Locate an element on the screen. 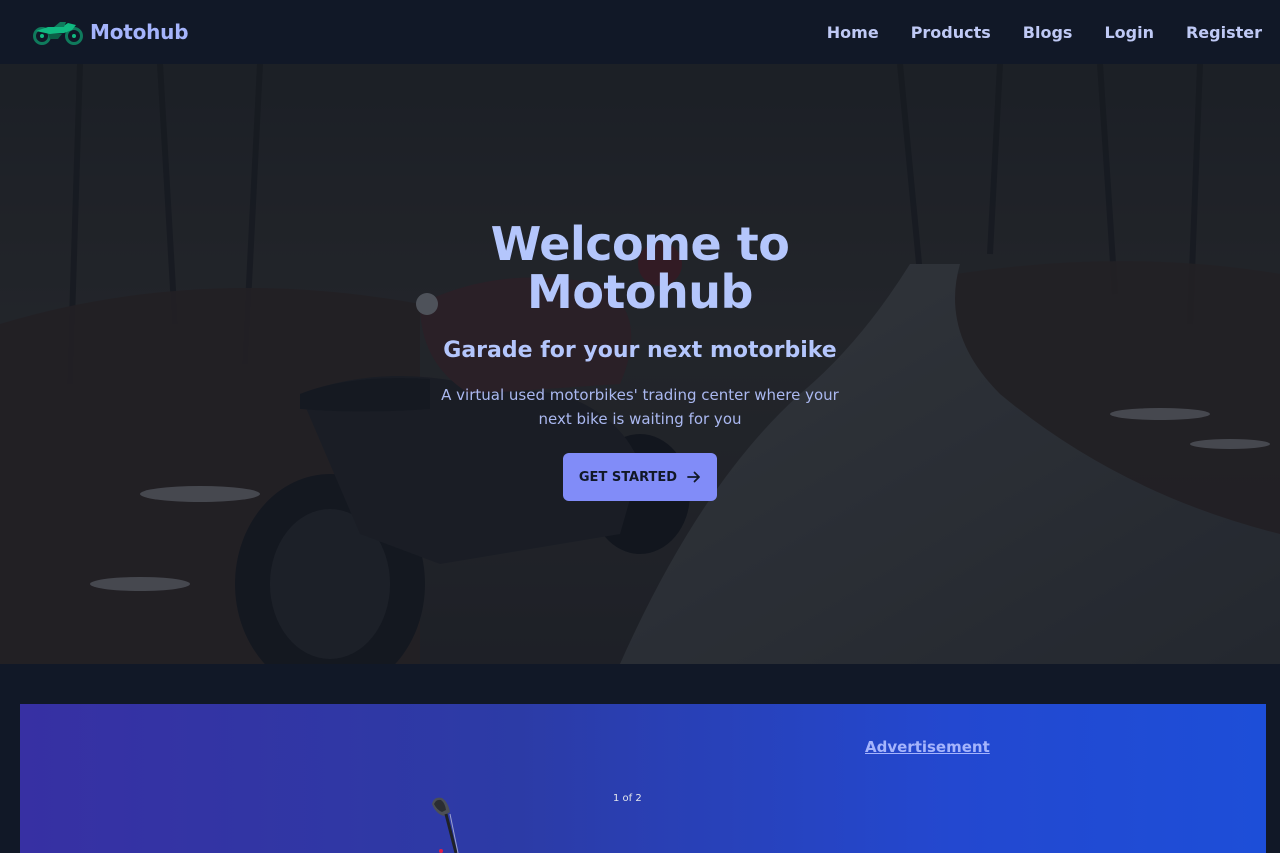 The image size is (1280, 853). brand-link: Motohub is located at coordinates (110, 32).